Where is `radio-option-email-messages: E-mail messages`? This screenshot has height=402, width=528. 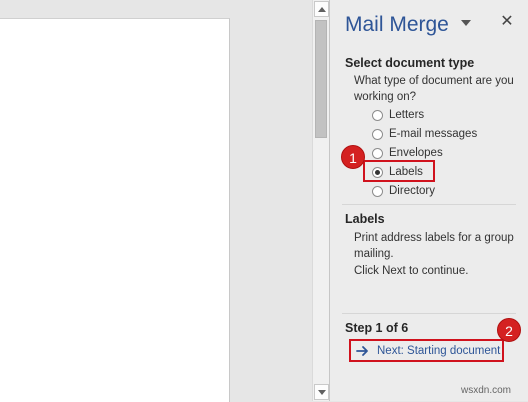
radio-option-email-messages: E-mail messages is located at coordinates (424, 134).